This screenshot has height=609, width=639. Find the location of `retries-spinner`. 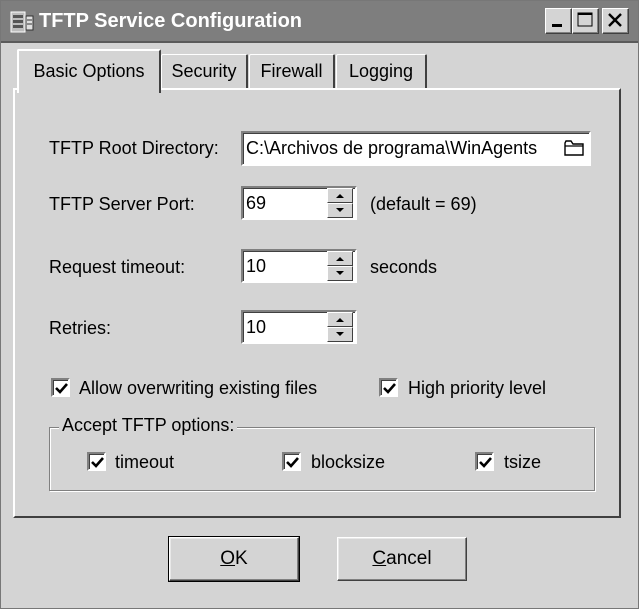

retries-spinner is located at coordinates (340, 327).